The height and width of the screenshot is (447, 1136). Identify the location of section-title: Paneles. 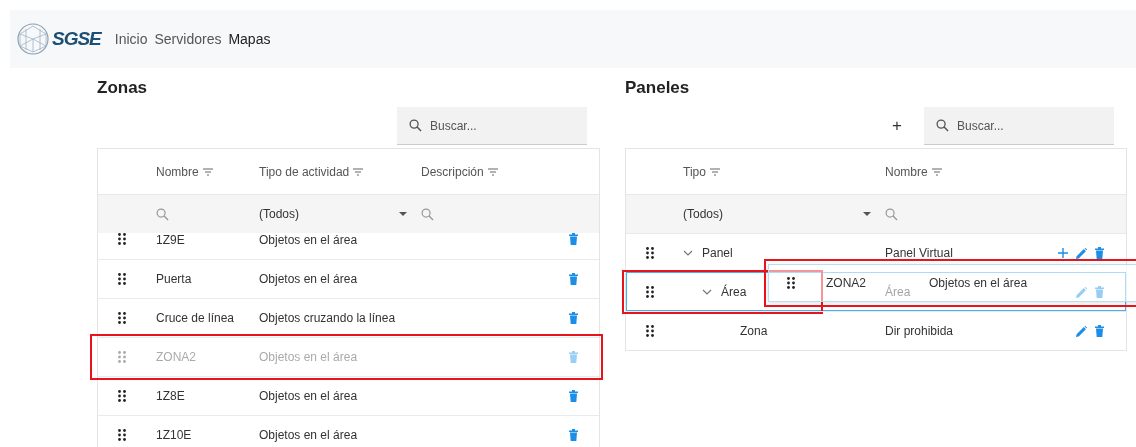
(658, 88).